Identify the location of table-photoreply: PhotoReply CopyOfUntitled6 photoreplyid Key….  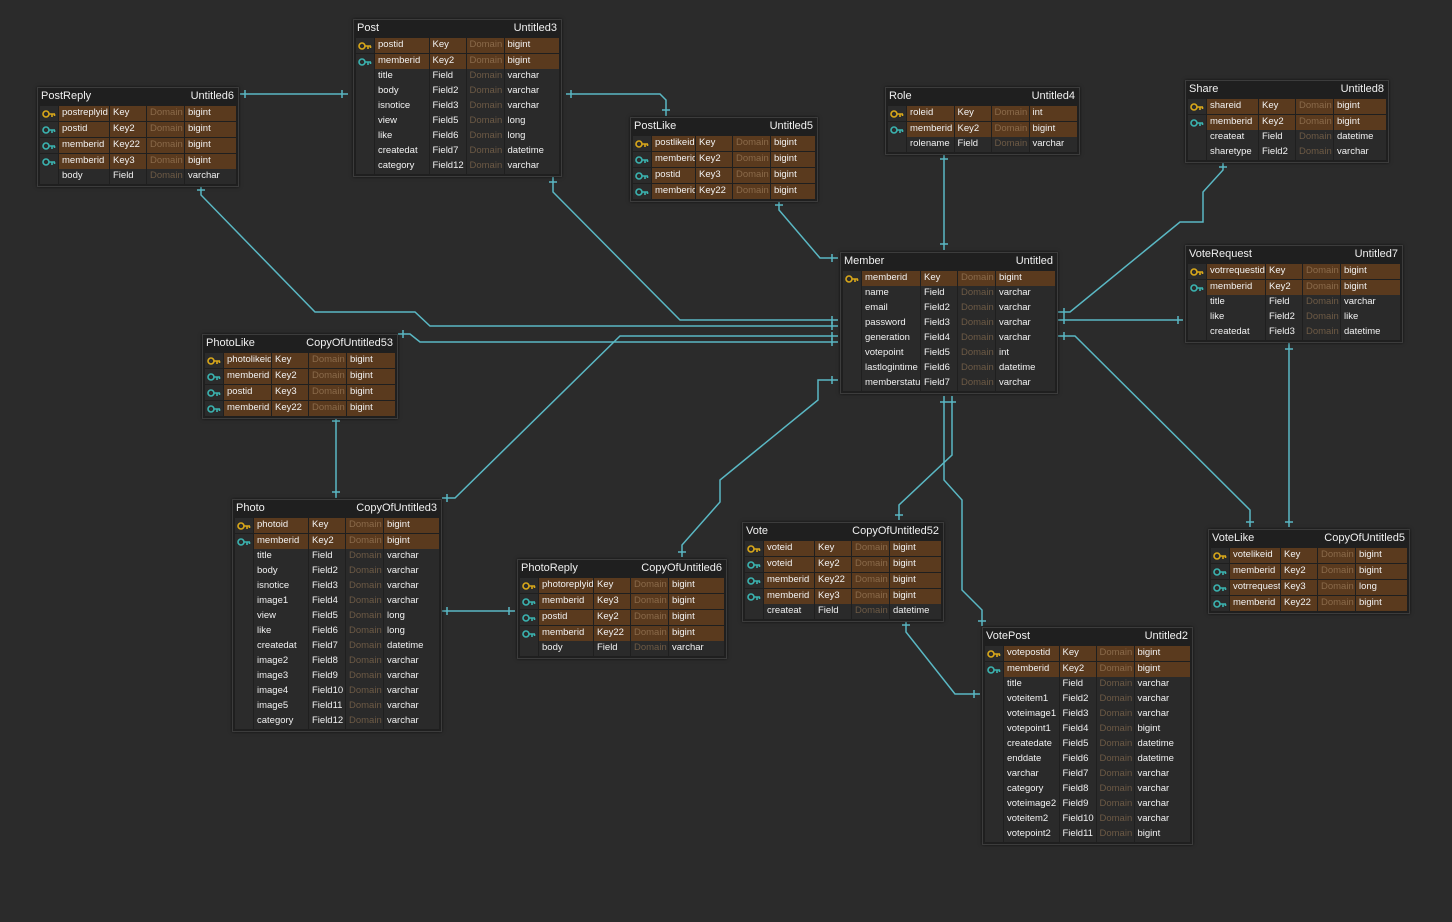
(622, 609).